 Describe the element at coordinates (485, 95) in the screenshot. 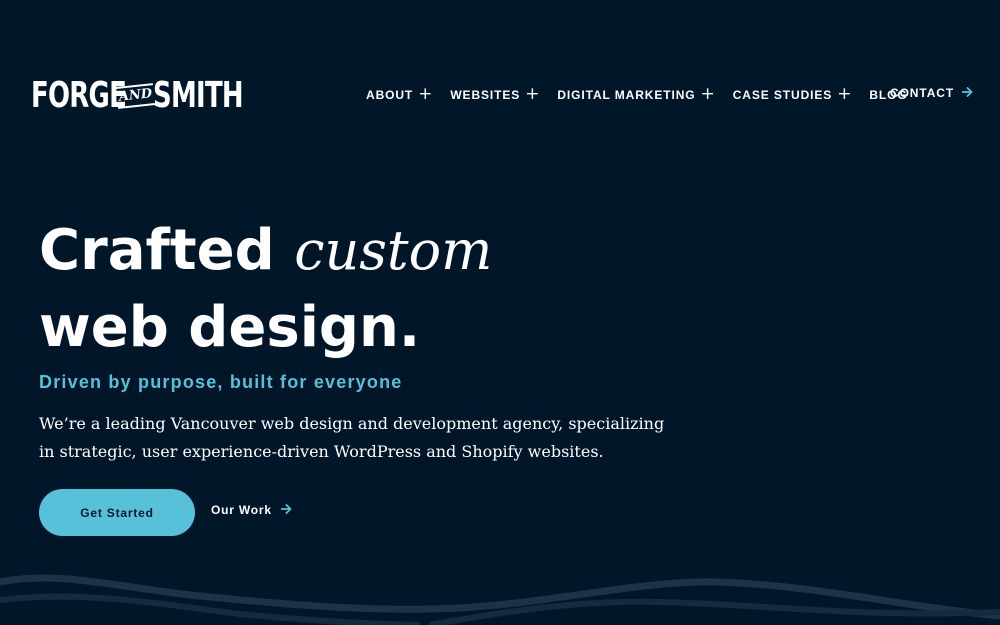

I see `nav-item-label: WEBSITES` at that location.